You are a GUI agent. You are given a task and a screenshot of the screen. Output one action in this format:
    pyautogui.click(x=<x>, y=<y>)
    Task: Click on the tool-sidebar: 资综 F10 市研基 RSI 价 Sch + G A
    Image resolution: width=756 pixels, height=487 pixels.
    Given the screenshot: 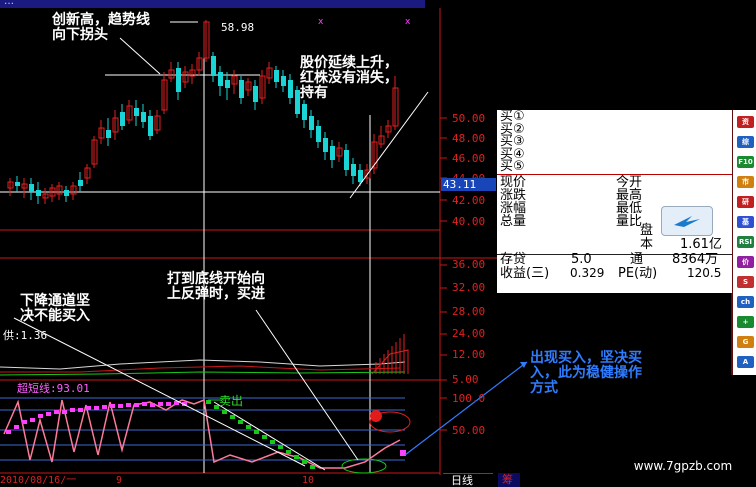 What is the action you would take?
    pyautogui.click(x=744, y=242)
    